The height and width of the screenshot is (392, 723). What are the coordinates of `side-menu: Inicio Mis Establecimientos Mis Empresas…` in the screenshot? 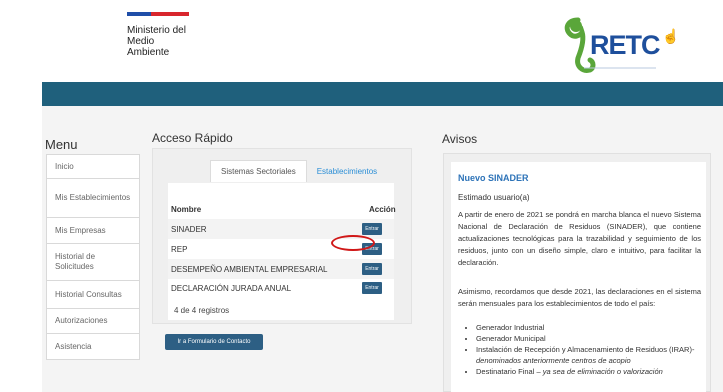 It's located at (93, 257).